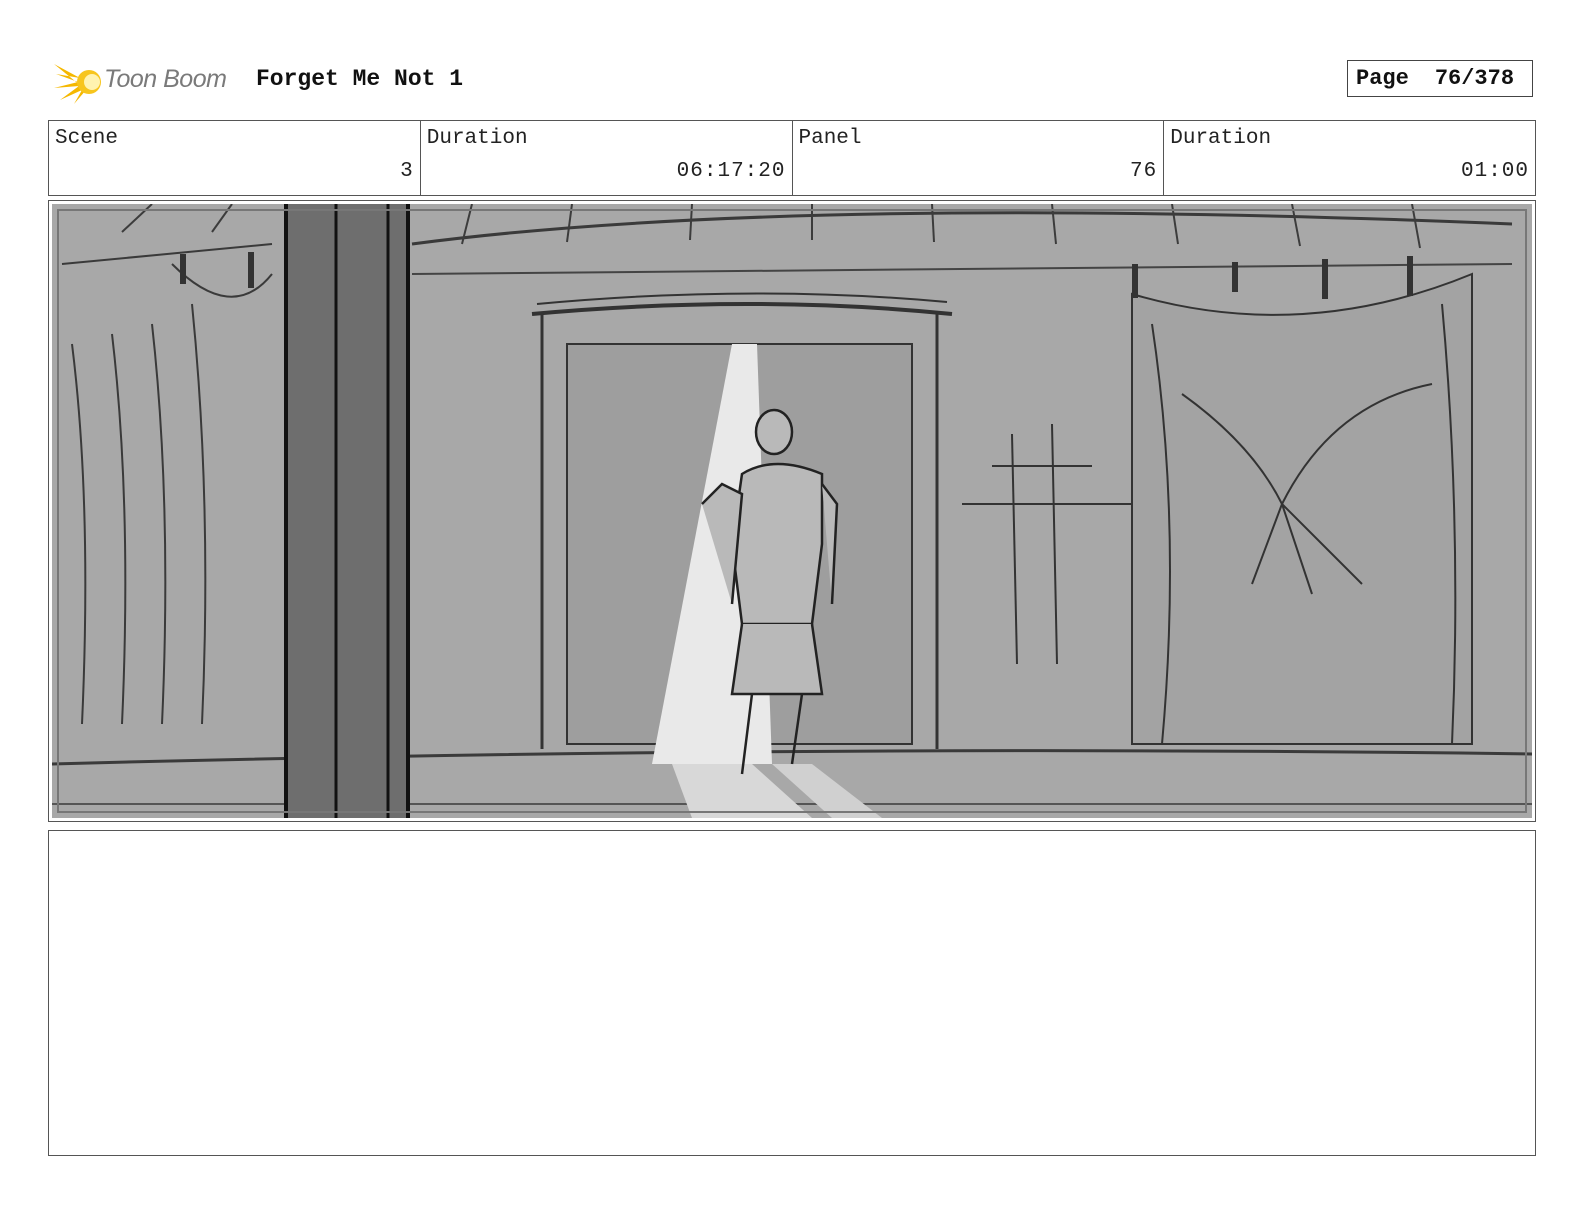 Image resolution: width=1584 pixels, height=1224 pixels. I want to click on document-title: Forget Me Not 1, so click(360, 79).